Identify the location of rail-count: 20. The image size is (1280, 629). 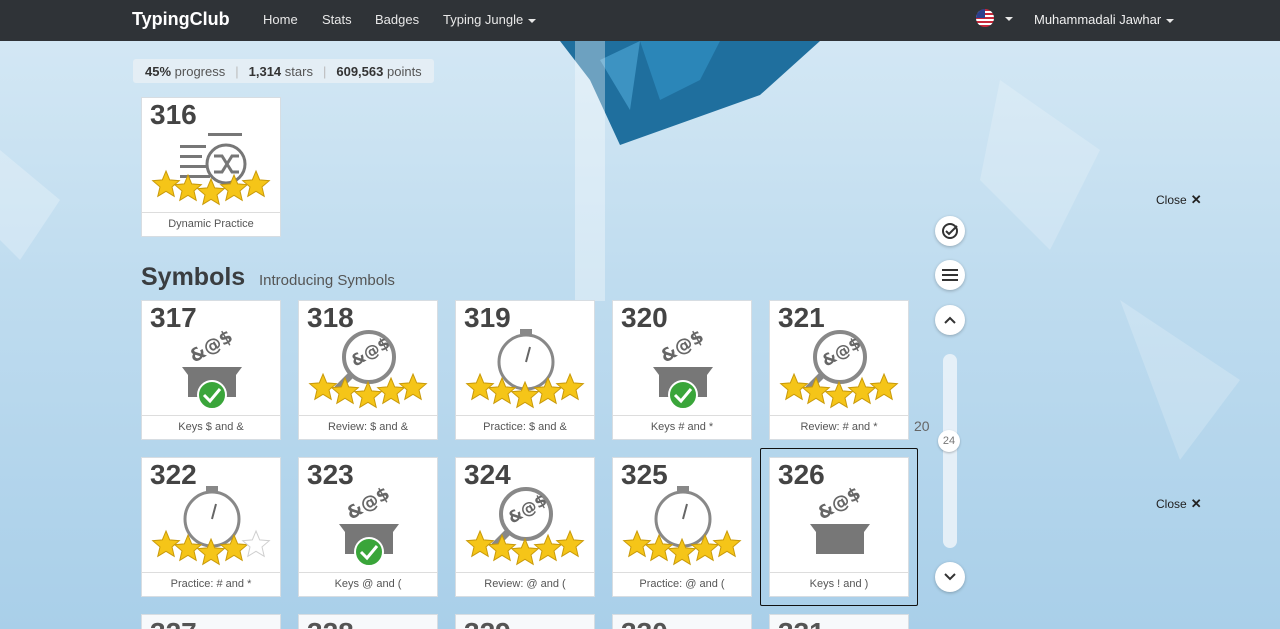
(922, 426).